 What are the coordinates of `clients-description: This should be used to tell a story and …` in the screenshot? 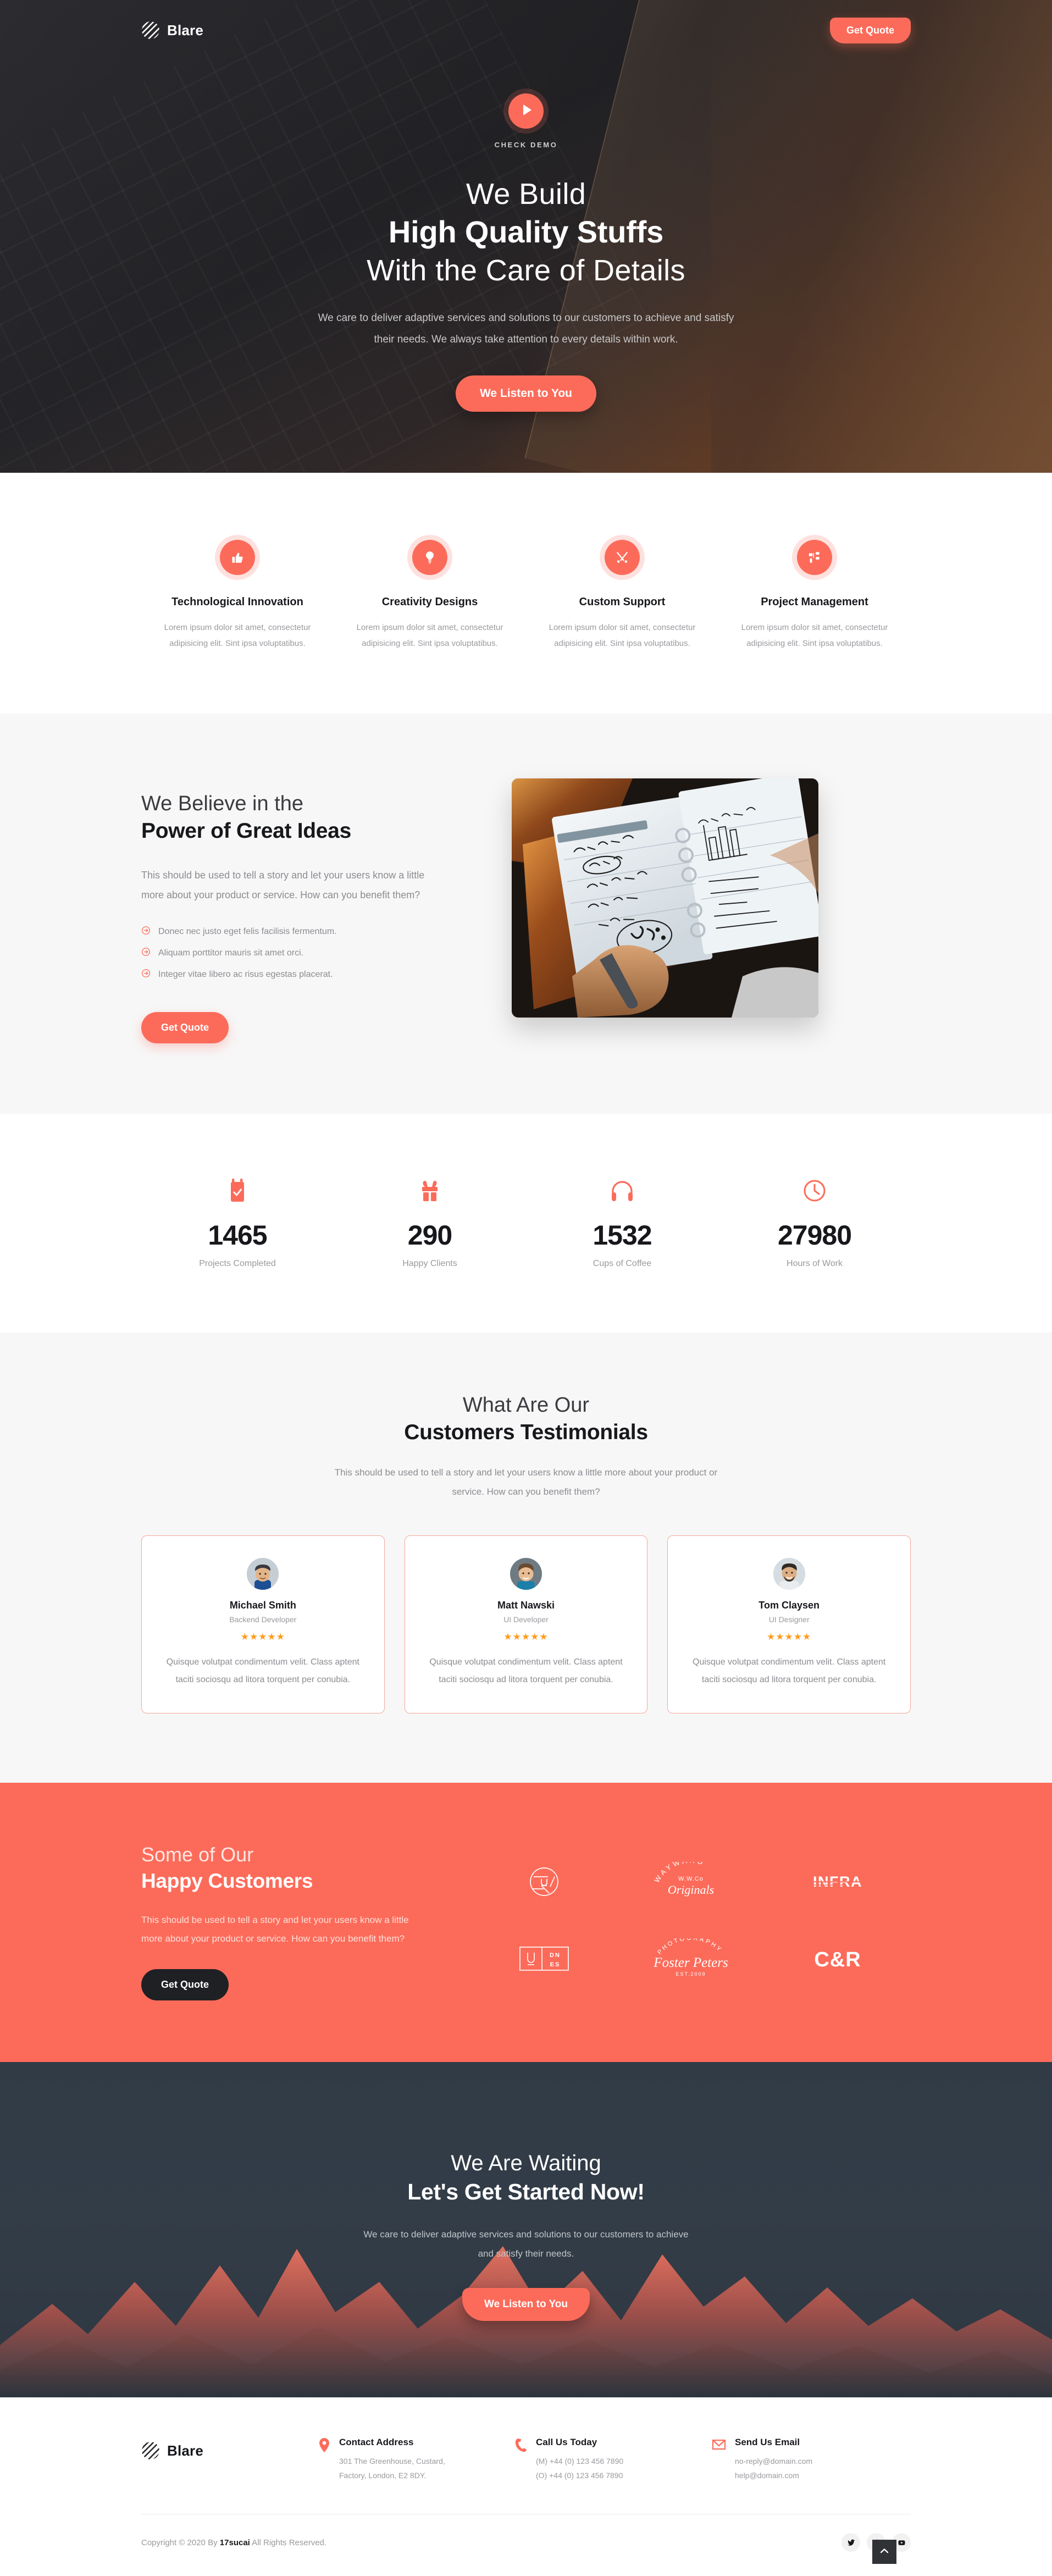 It's located at (275, 1929).